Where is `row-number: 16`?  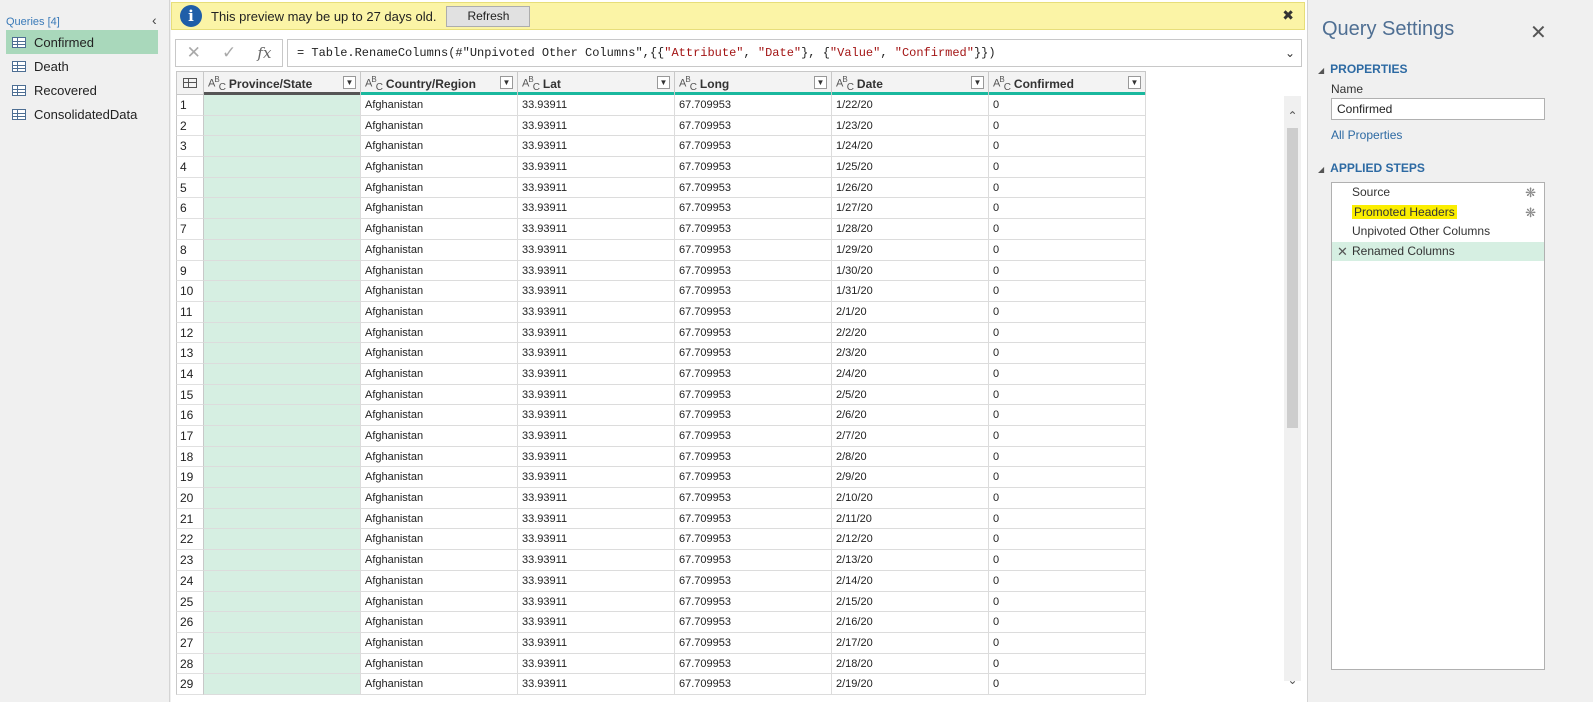 row-number: 16 is located at coordinates (190, 415).